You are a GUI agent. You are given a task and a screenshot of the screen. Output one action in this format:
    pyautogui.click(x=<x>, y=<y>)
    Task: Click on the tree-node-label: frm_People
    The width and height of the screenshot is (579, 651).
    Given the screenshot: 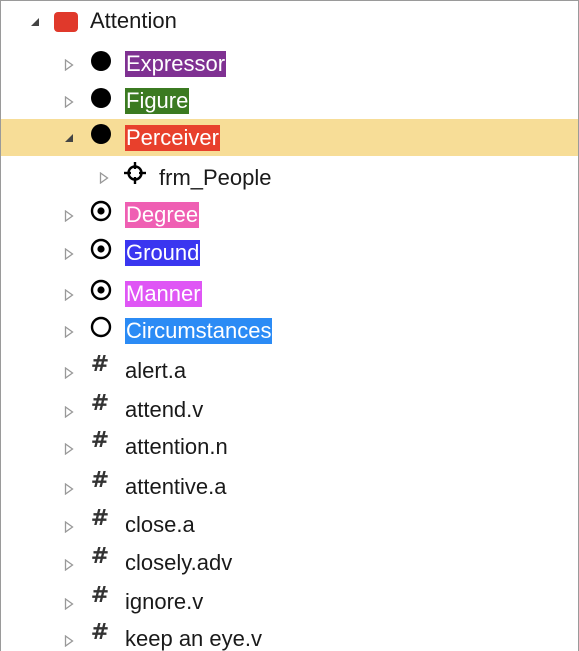 What is the action you would take?
    pyautogui.click(x=215, y=177)
    